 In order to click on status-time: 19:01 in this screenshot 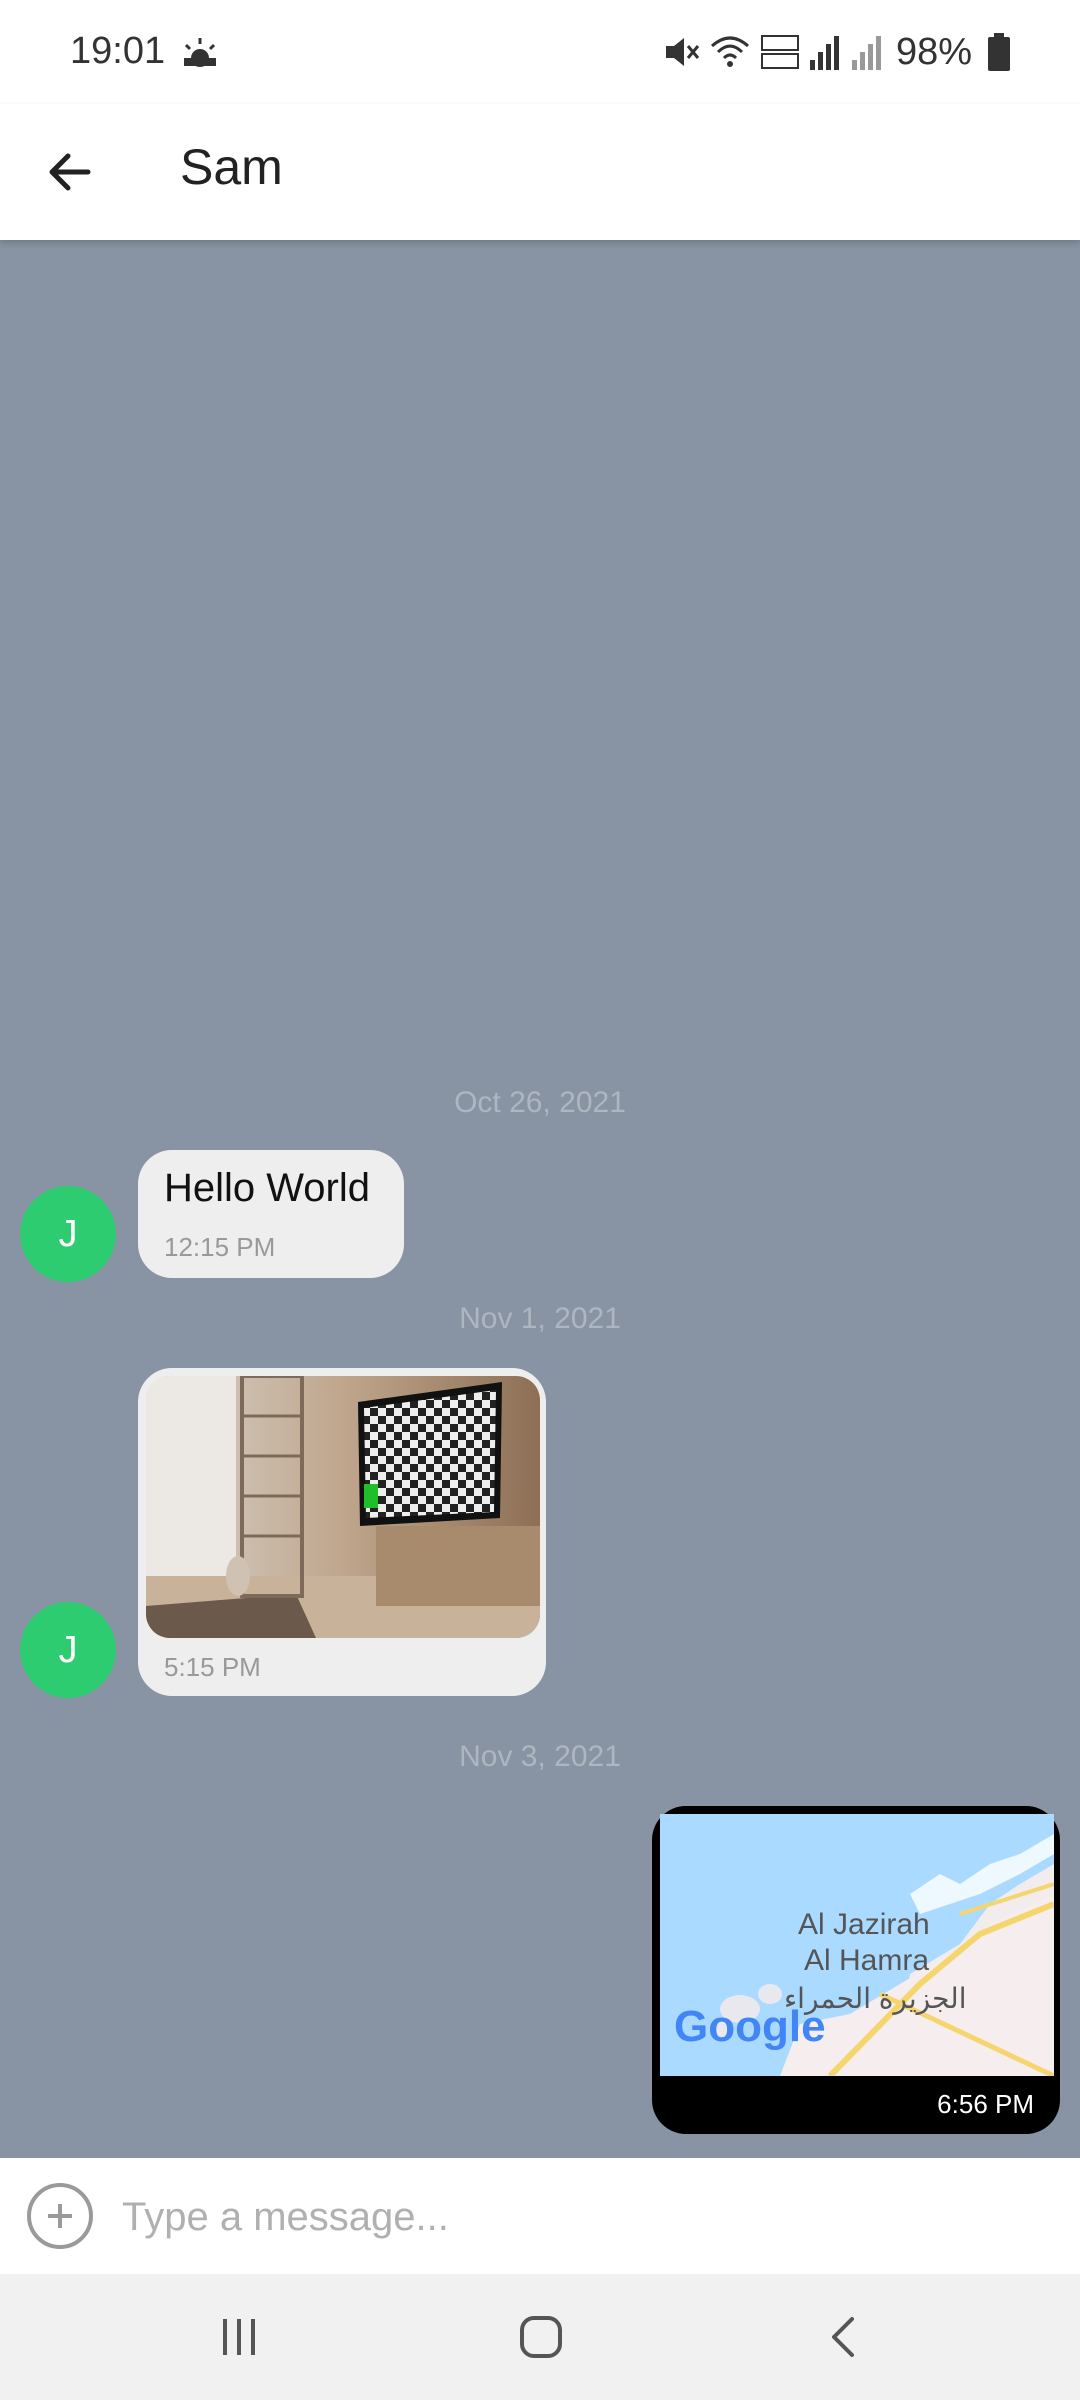, I will do `click(118, 51)`.